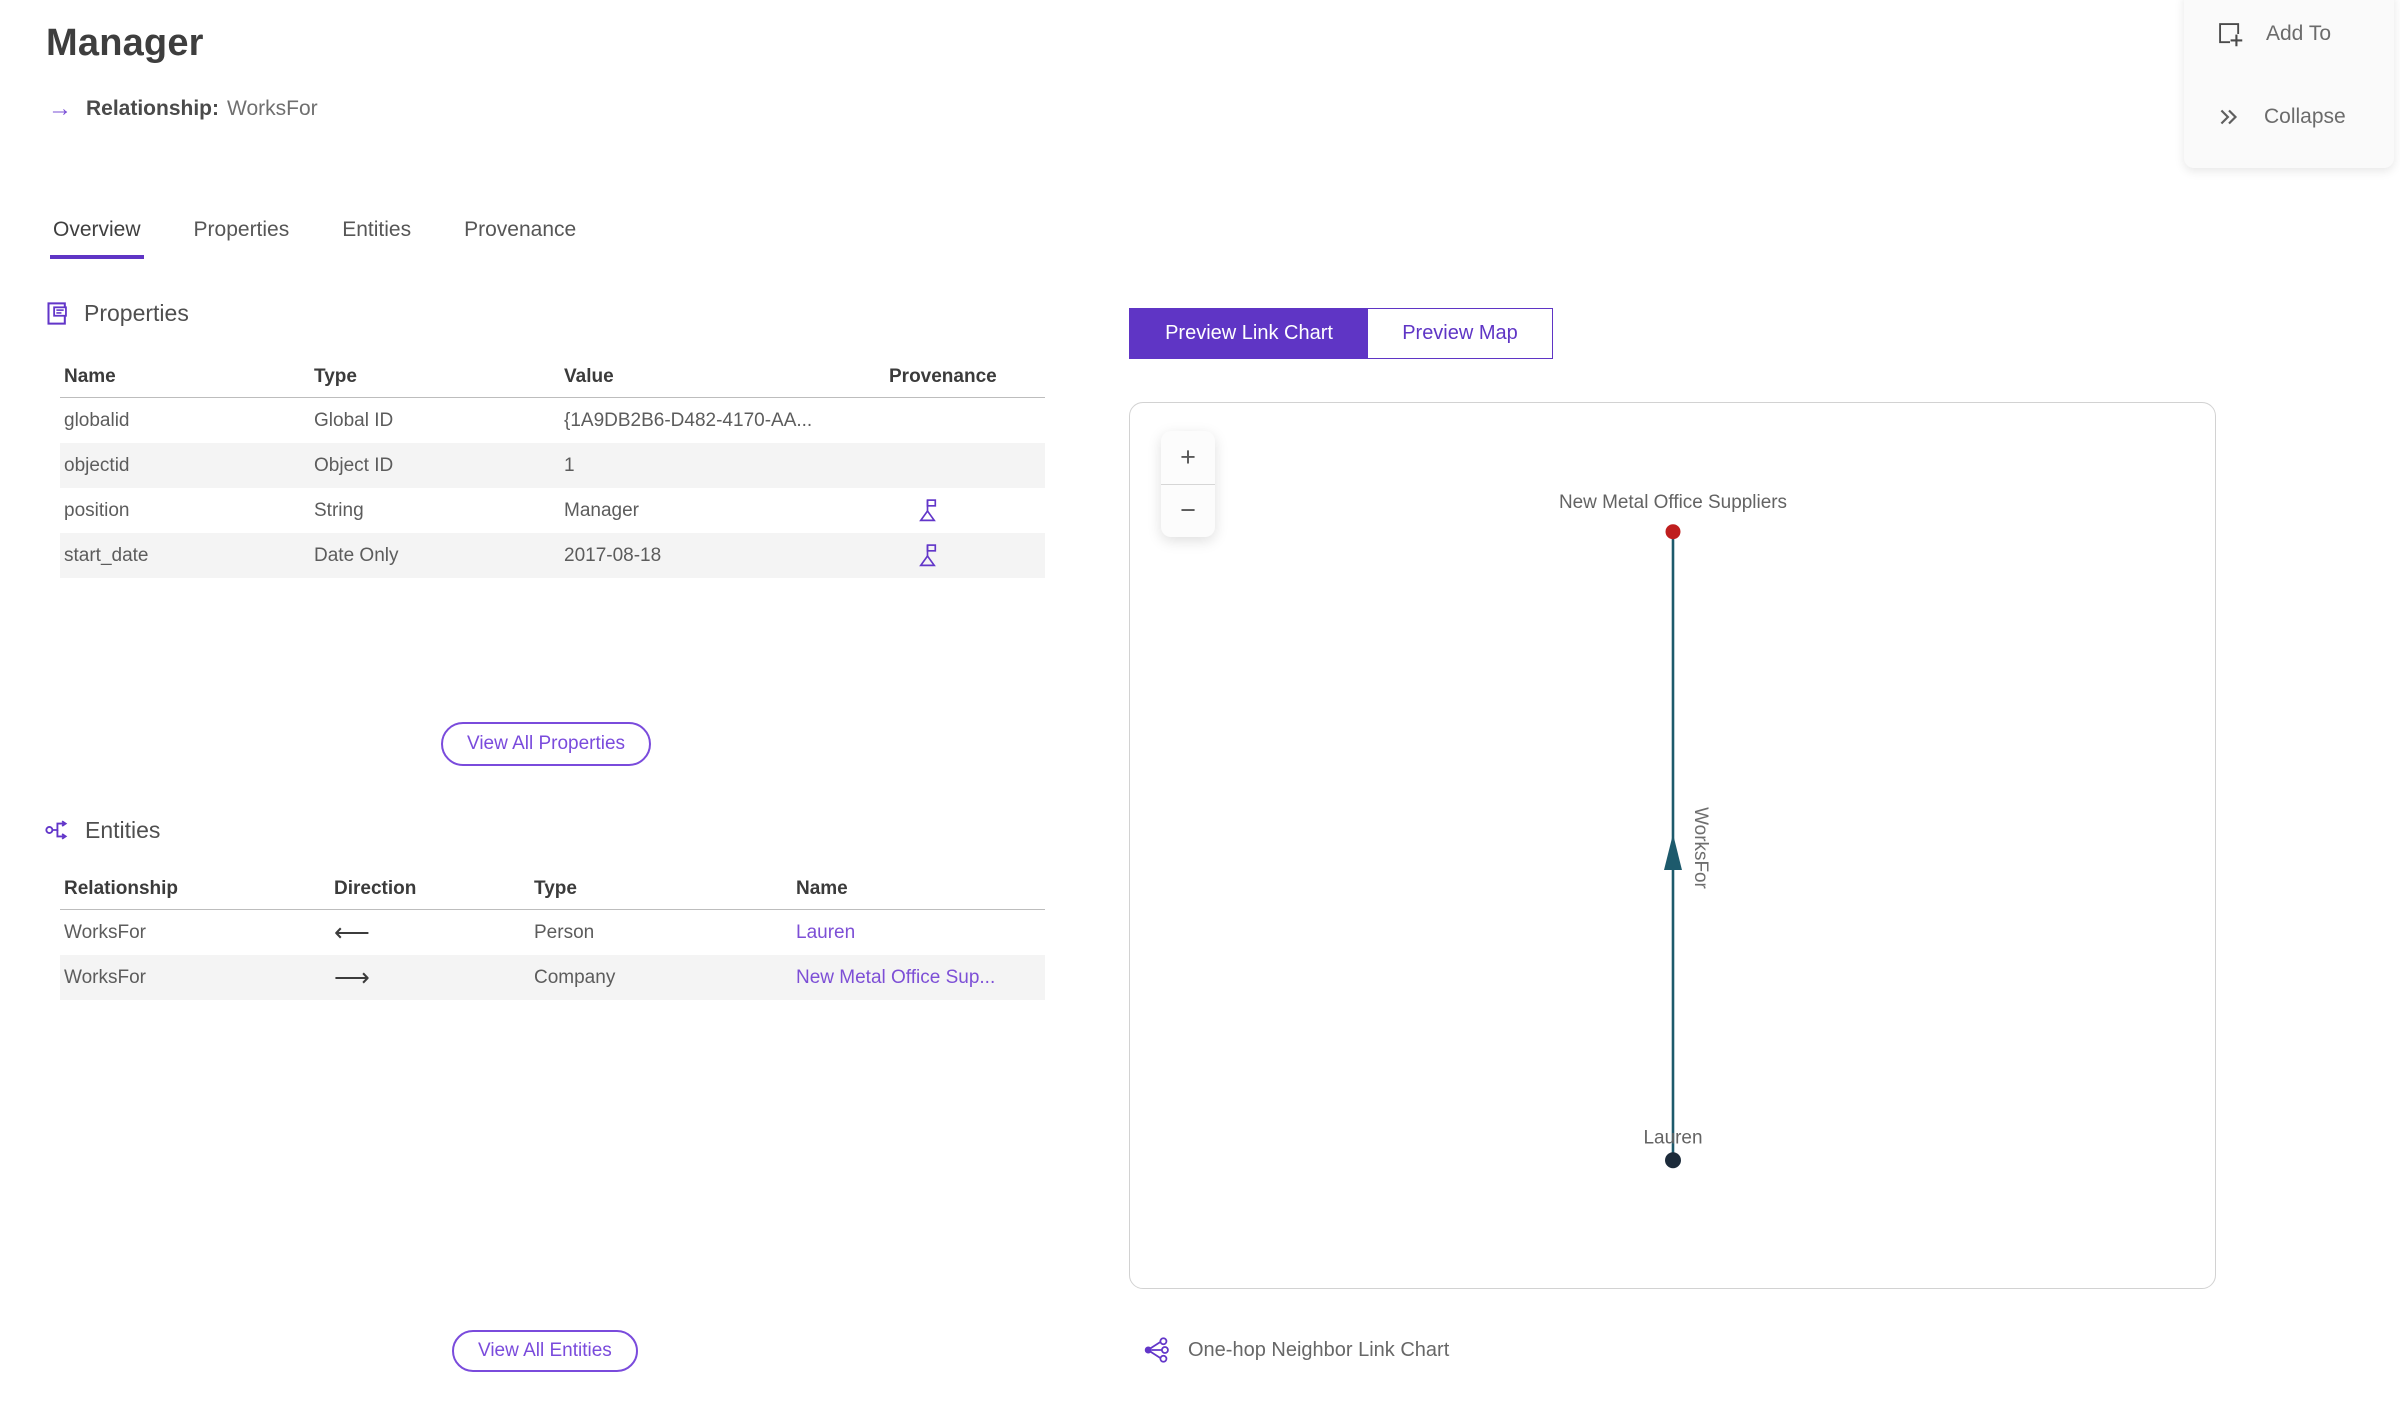  I want to click on relationship-arrow-icon: →, so click(60, 108).